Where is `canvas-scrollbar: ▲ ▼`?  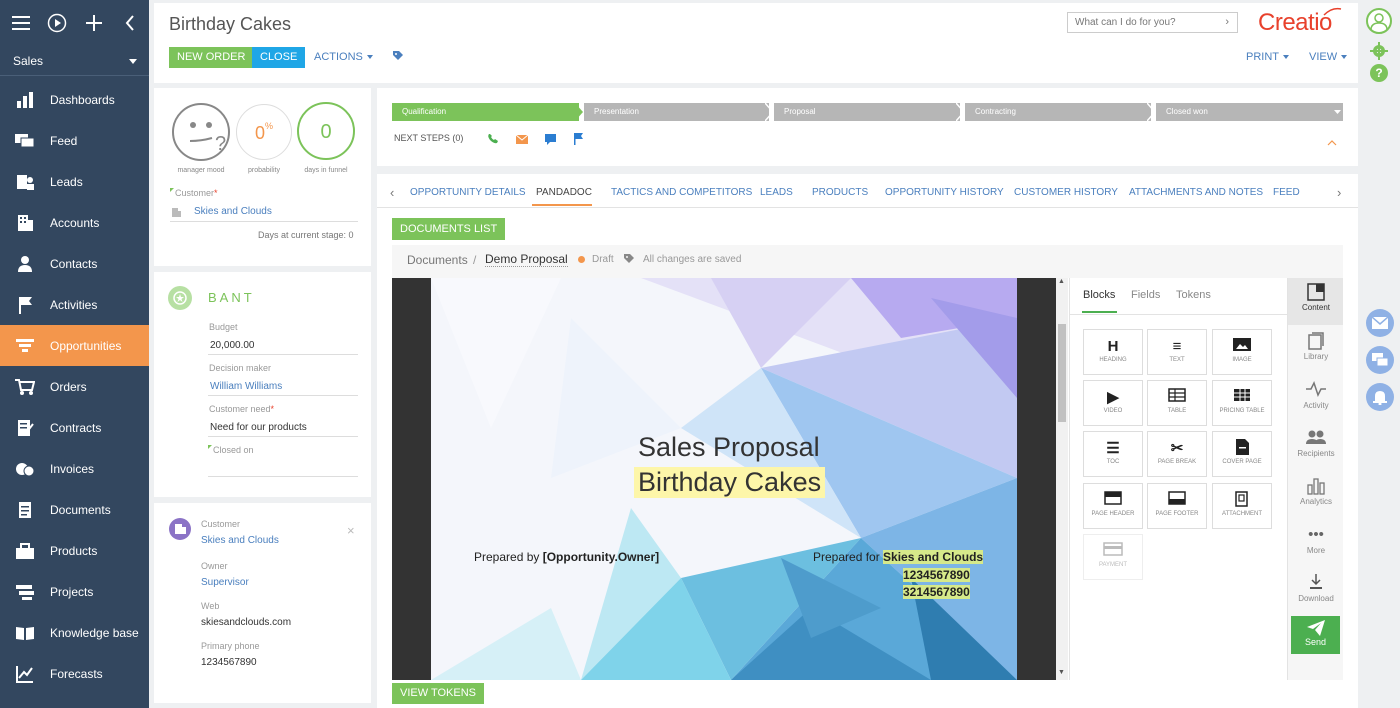
canvas-scrollbar: ▲ ▼ is located at coordinates (1062, 479).